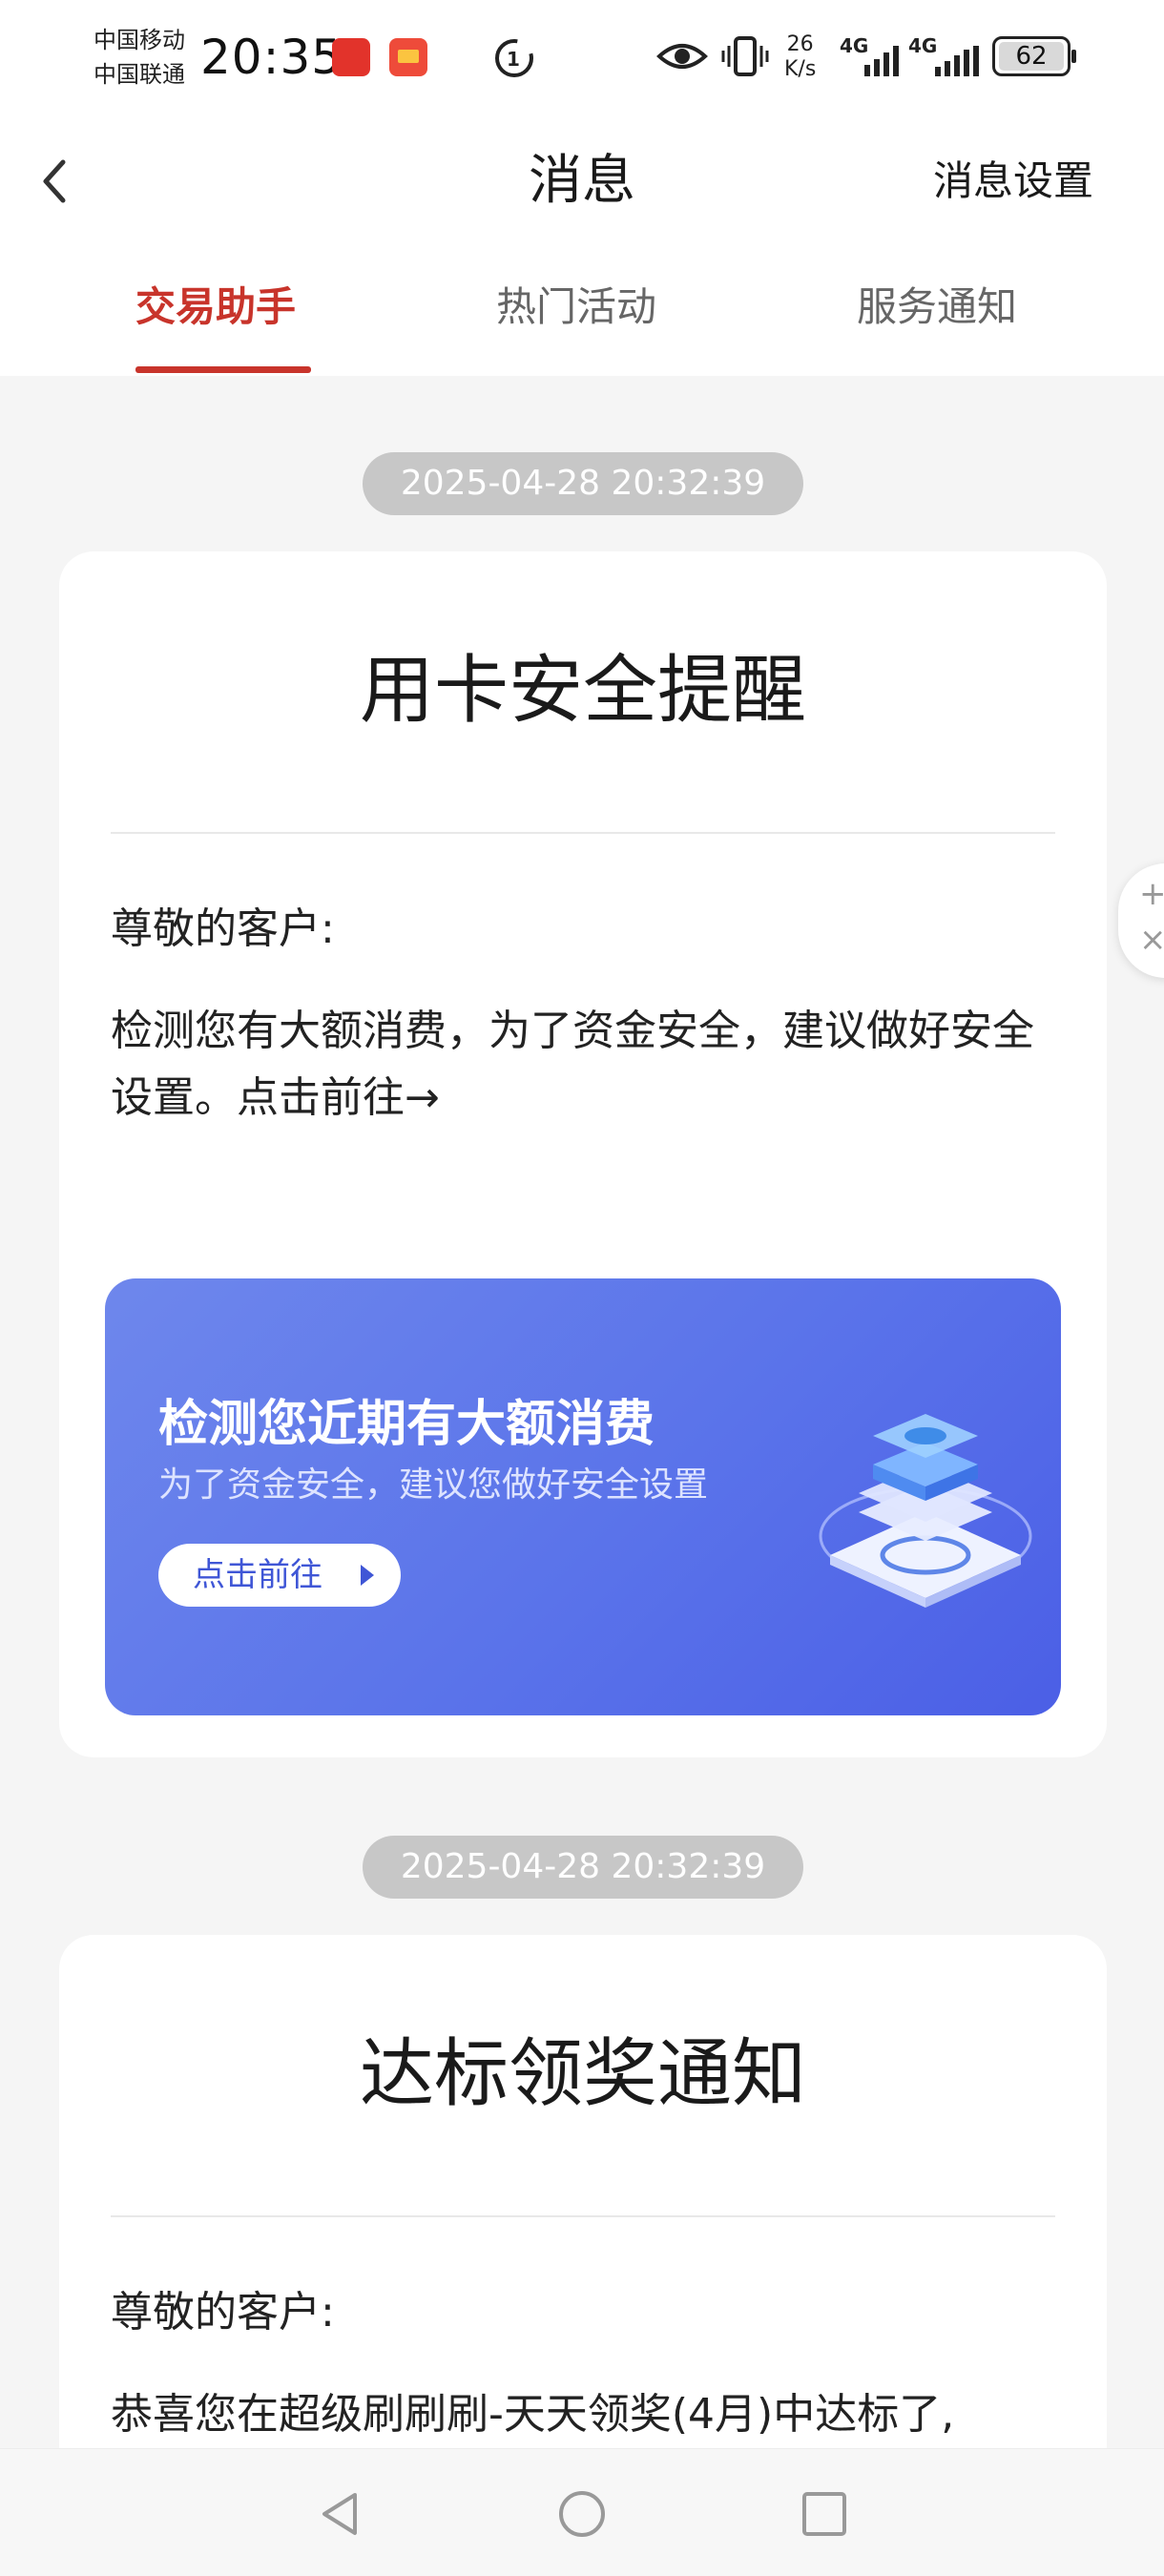 This screenshot has height=2576, width=1164. Describe the element at coordinates (140, 74) in the screenshot. I see `carrier-2: 中国联通` at that location.